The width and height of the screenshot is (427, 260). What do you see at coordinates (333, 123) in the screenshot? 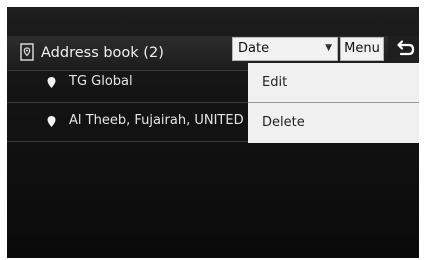
I see `delete-menu-item: Delete` at bounding box center [333, 123].